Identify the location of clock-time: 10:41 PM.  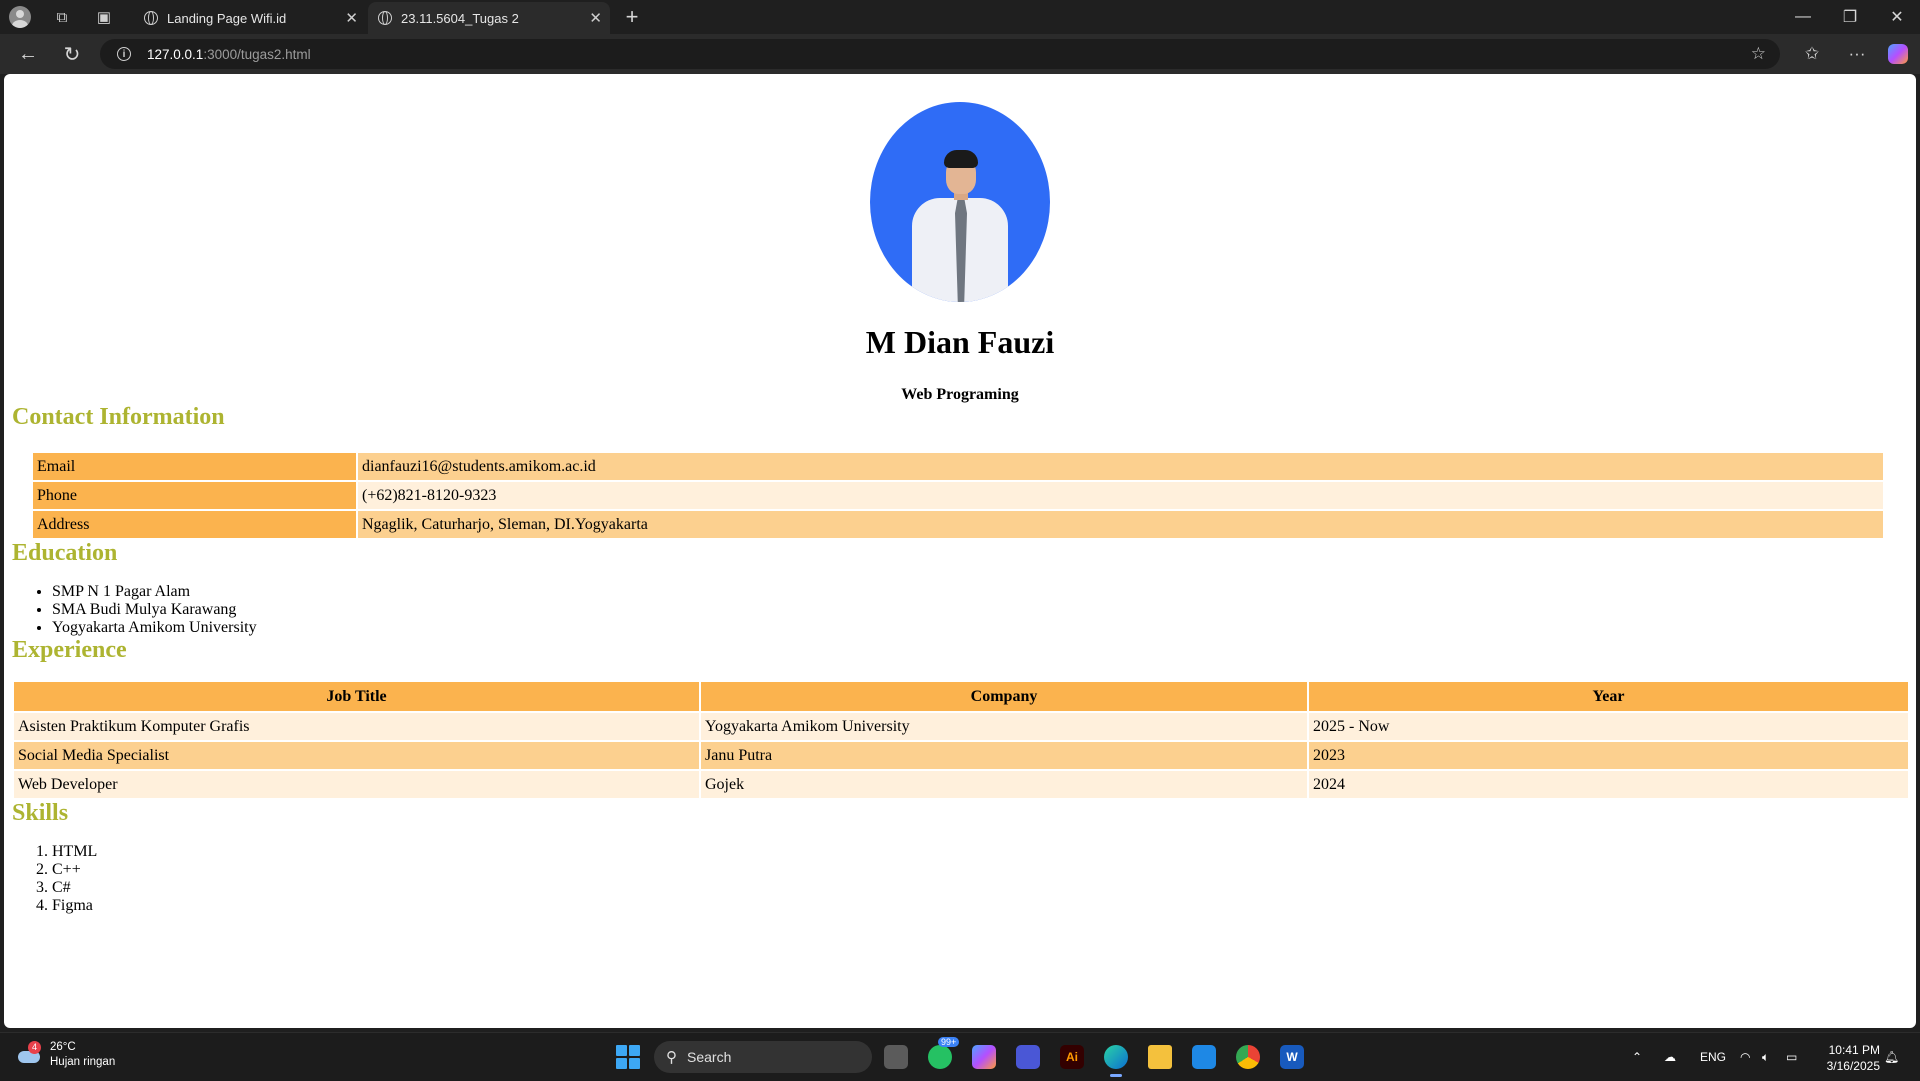
(1854, 1050).